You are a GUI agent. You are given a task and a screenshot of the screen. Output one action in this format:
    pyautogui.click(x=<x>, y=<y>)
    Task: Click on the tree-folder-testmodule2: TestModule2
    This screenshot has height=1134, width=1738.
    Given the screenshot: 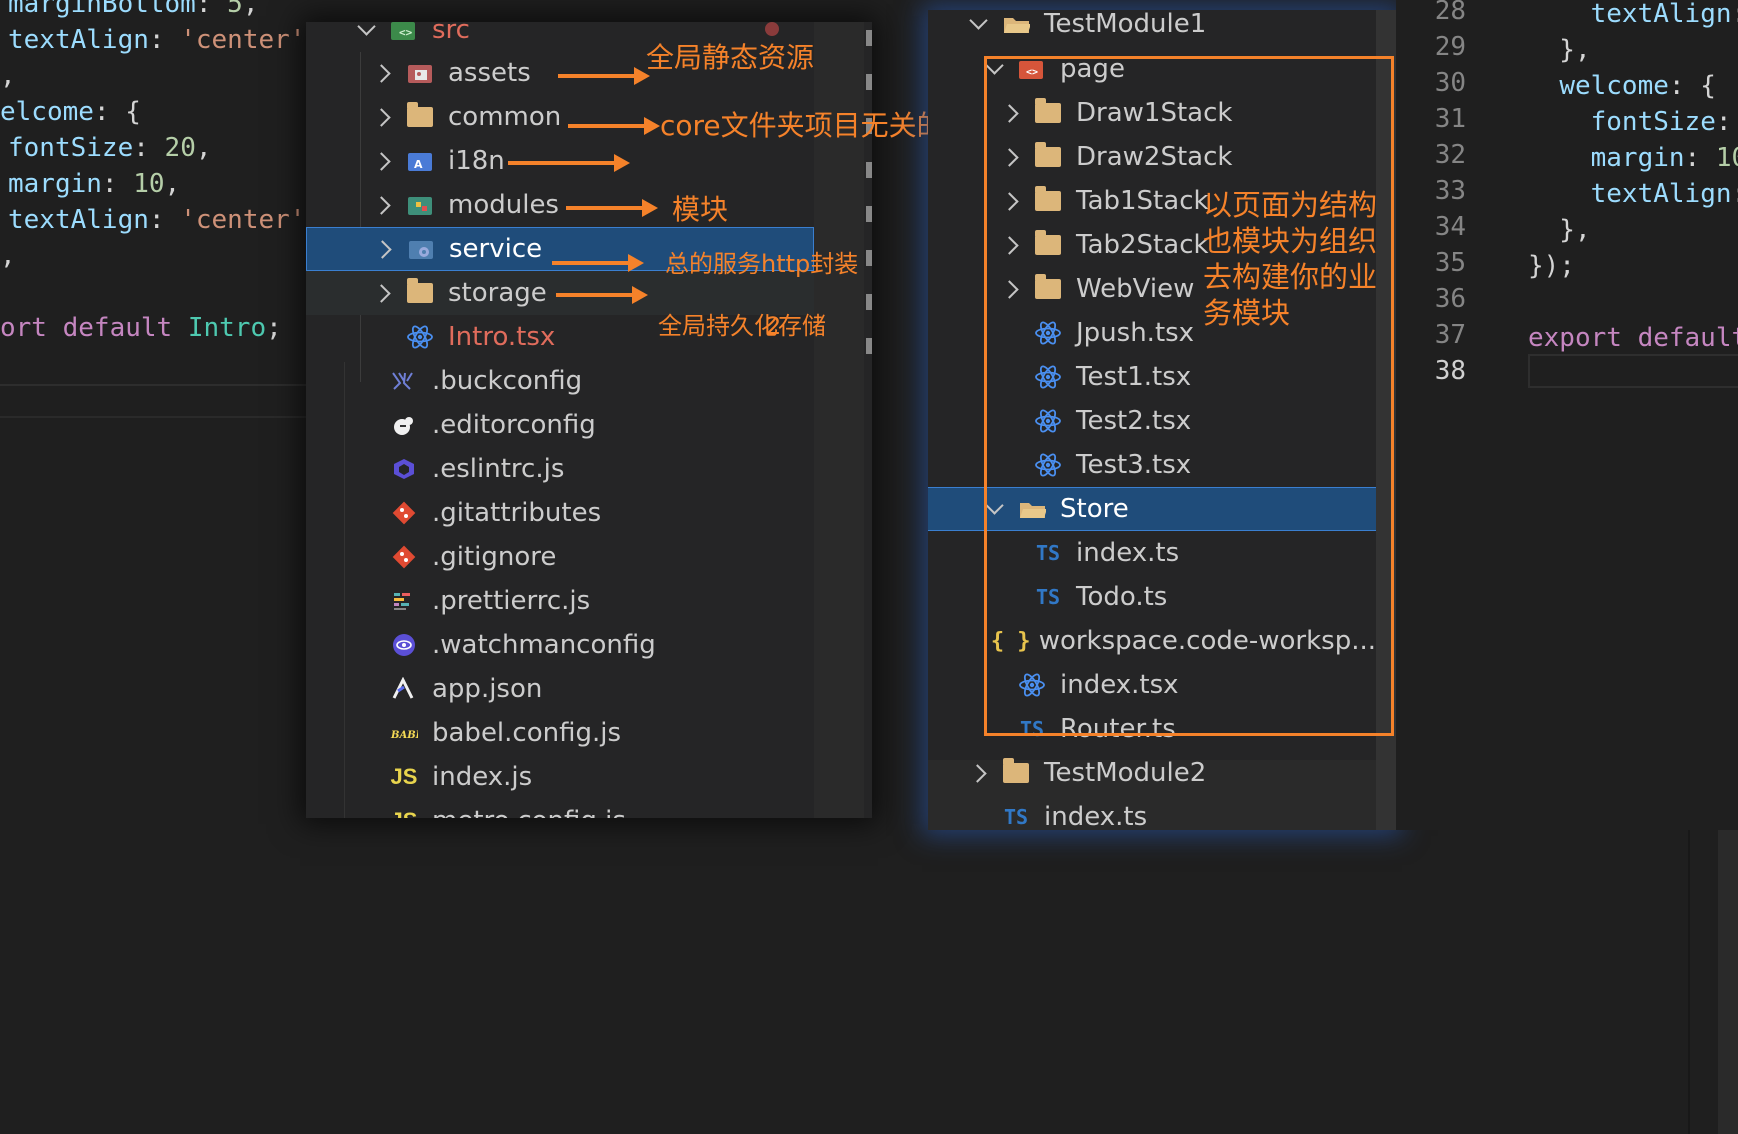 What is the action you would take?
    pyautogui.click(x=1152, y=773)
    